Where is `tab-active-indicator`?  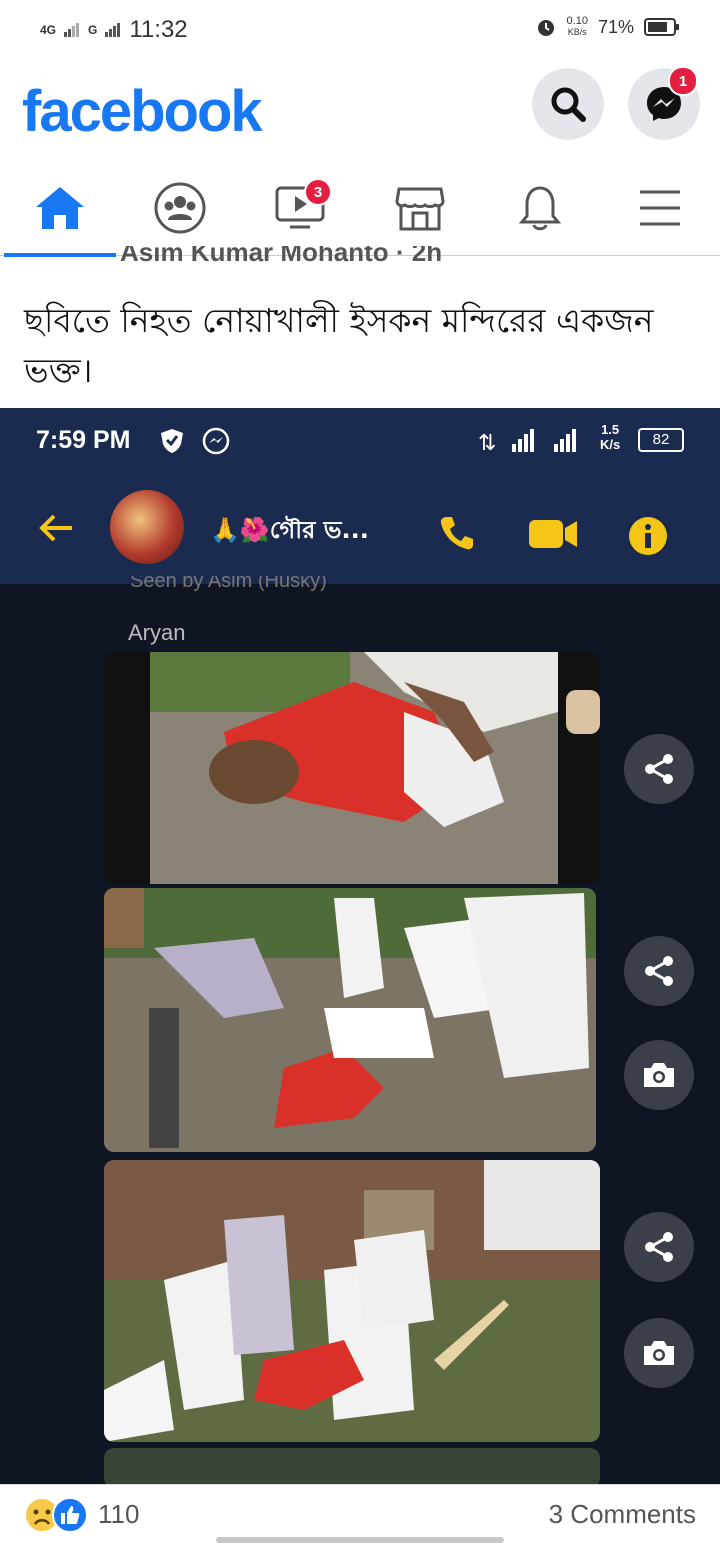 tab-active-indicator is located at coordinates (60, 255).